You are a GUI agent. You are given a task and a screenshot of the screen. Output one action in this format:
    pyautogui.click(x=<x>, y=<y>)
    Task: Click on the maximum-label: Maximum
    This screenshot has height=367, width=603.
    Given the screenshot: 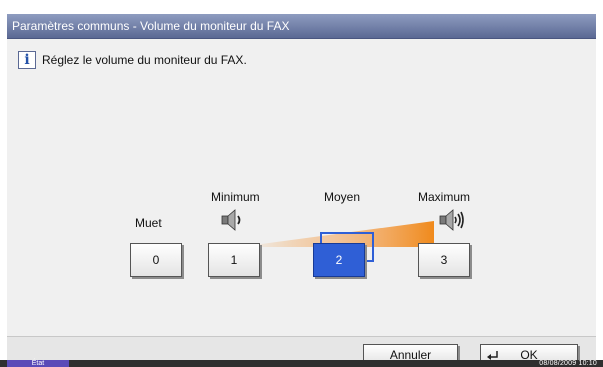 What is the action you would take?
    pyautogui.click(x=444, y=197)
    